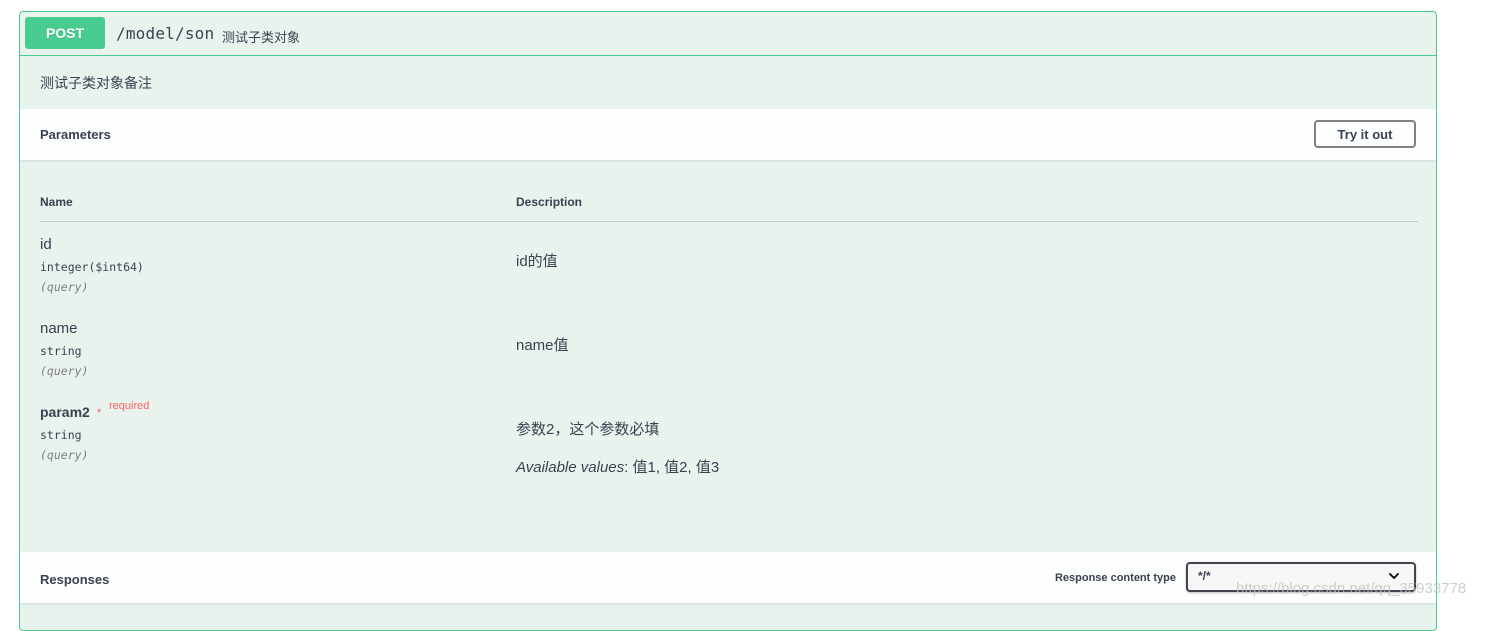  What do you see at coordinates (92, 267) in the screenshot?
I see `parameter-type: integer($int64)` at bounding box center [92, 267].